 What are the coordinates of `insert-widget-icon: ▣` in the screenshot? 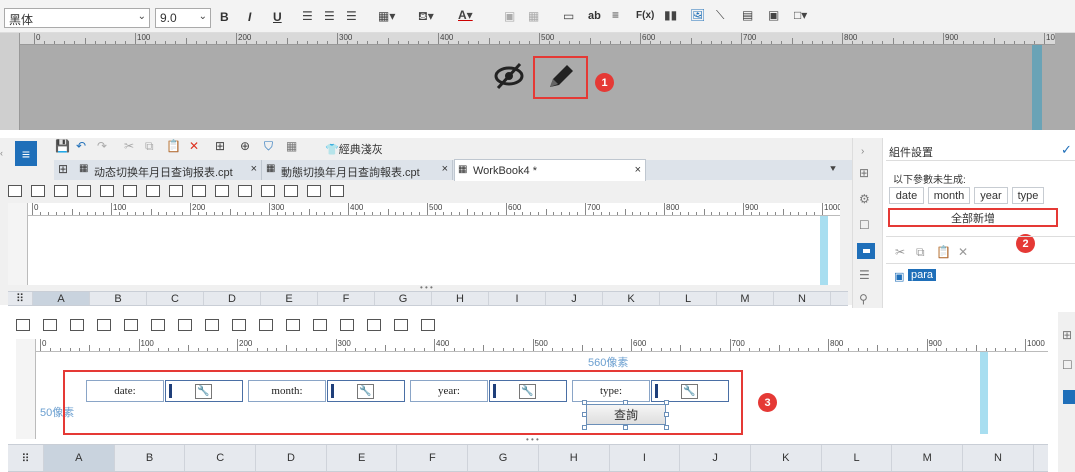 It's located at (773, 15).